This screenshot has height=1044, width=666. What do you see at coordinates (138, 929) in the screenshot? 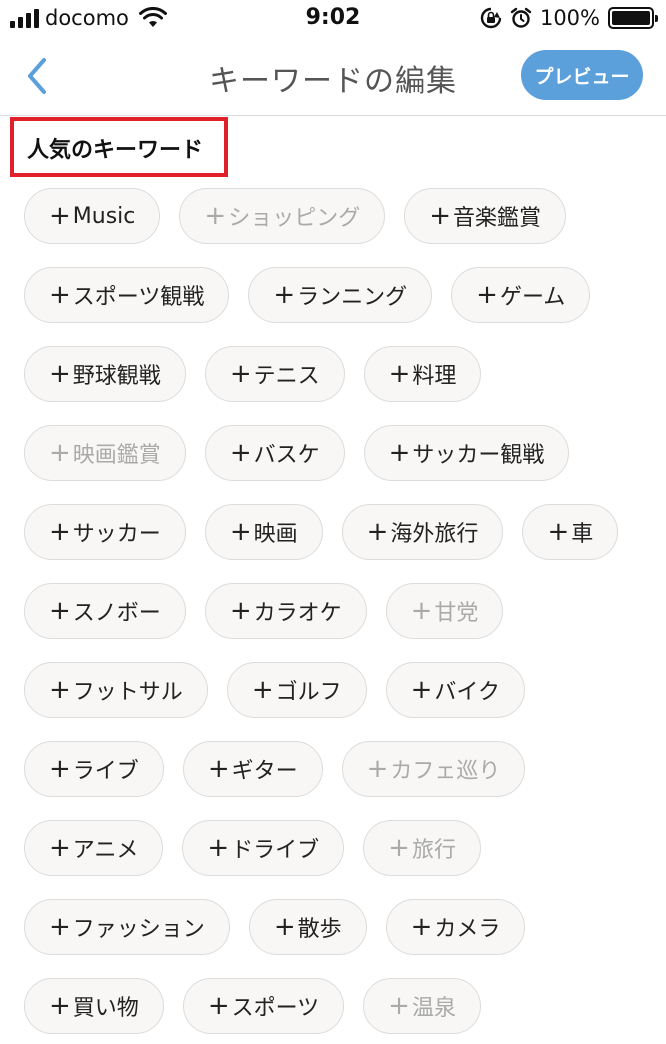
I see `keyword-label: ファッション` at bounding box center [138, 929].